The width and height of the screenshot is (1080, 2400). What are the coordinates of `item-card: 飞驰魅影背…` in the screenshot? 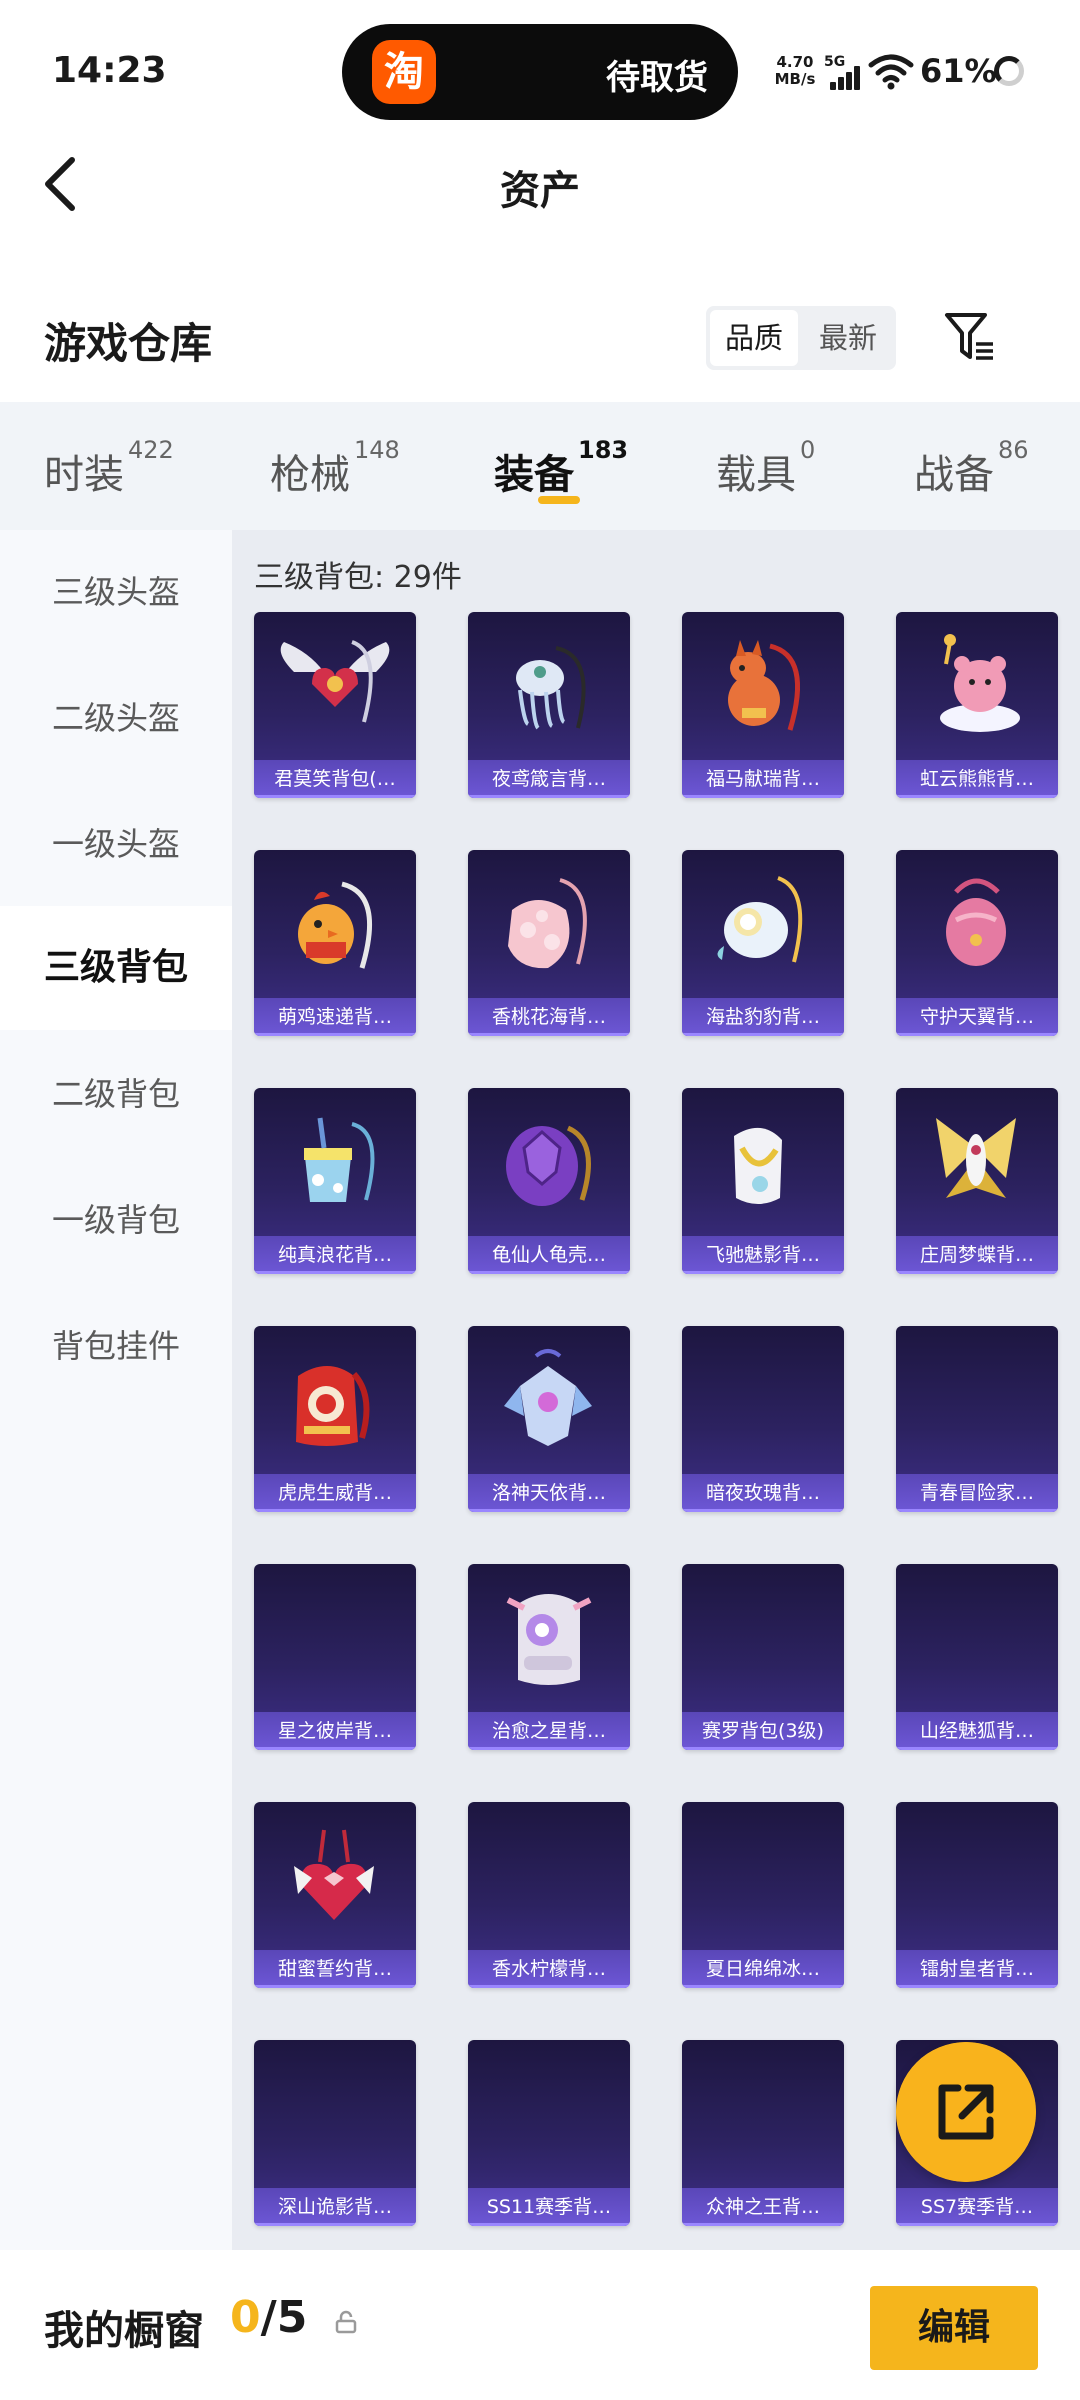 It's located at (763, 1181).